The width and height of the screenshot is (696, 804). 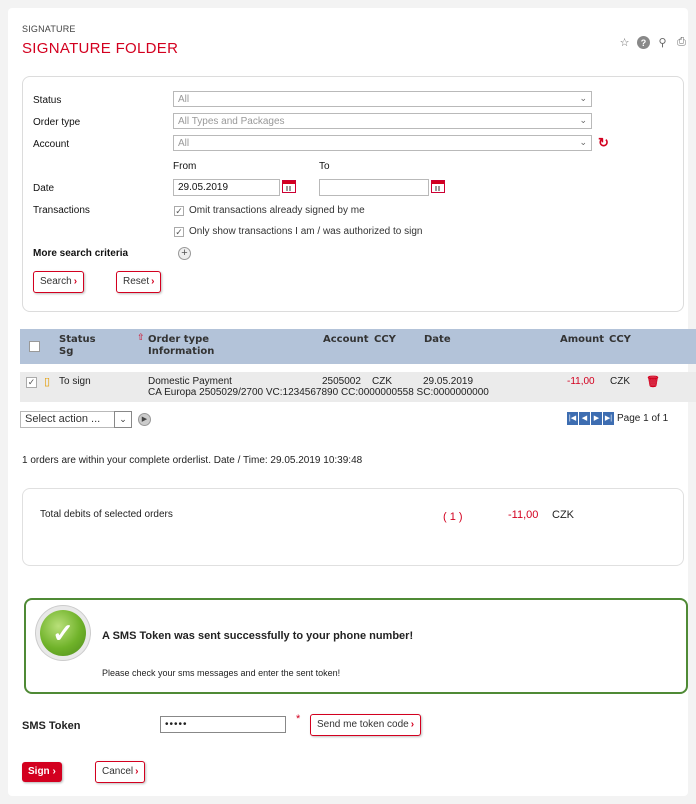 I want to click on row-account: 2505002, so click(x=341, y=381).